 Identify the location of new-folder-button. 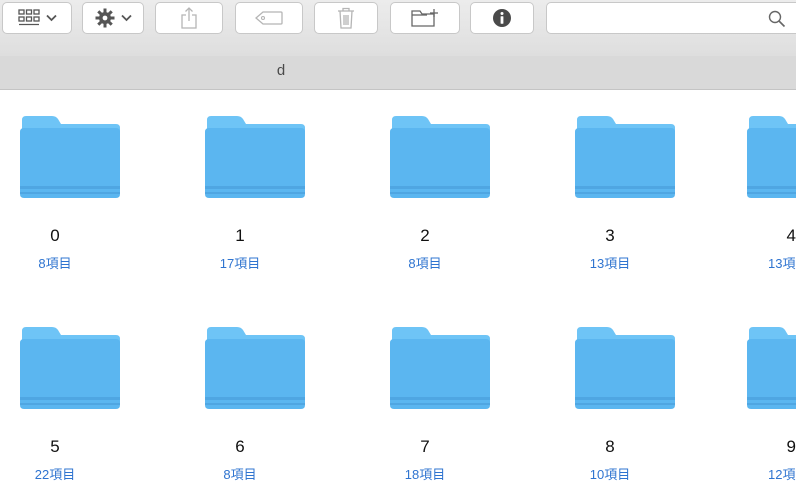
(425, 18).